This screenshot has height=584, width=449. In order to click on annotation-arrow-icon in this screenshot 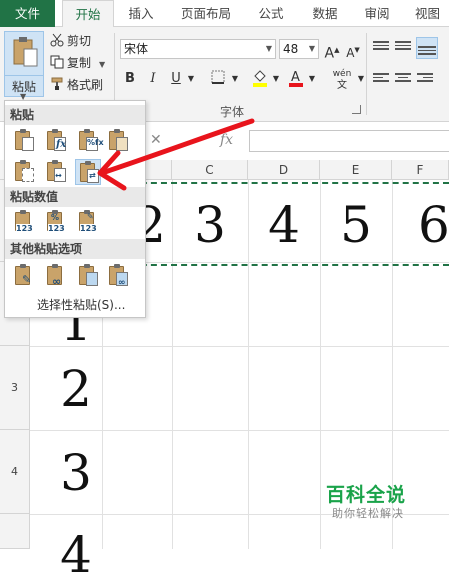, I will do `click(176, 154)`.